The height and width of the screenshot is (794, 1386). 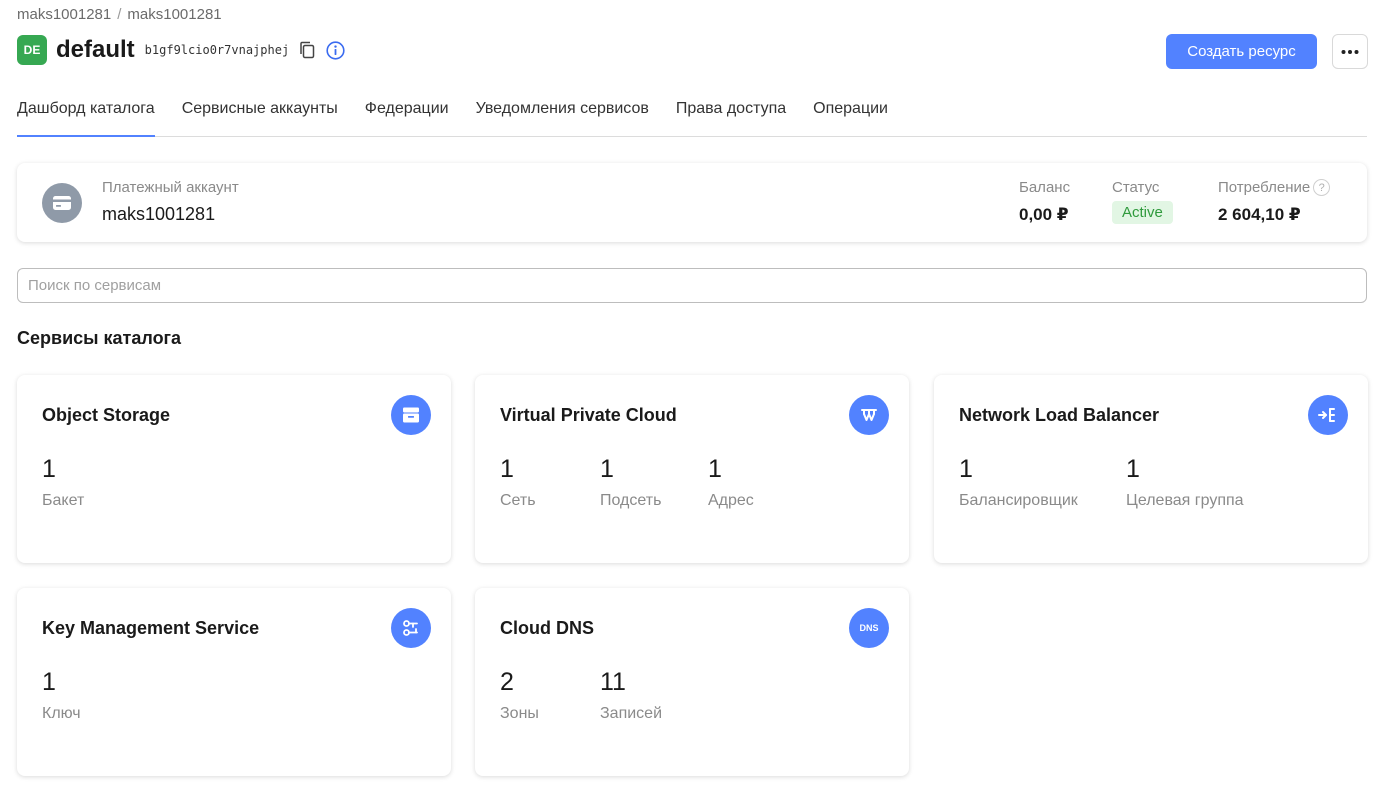 What do you see at coordinates (1328, 415) in the screenshot?
I see `balancer-icon` at bounding box center [1328, 415].